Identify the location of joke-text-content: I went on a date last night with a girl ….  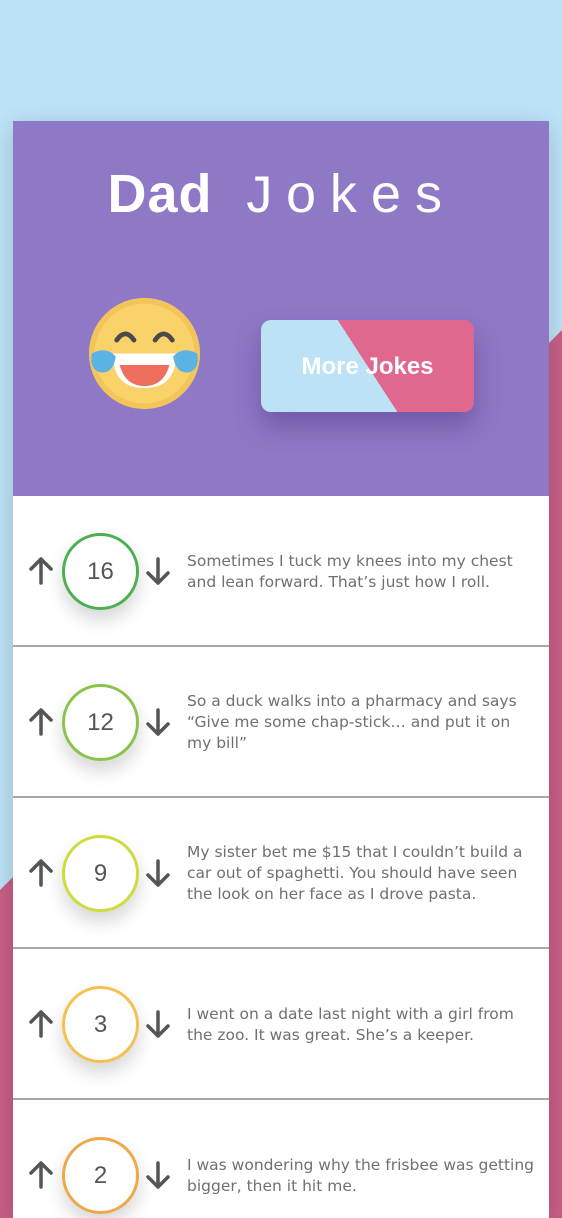
(350, 1024).